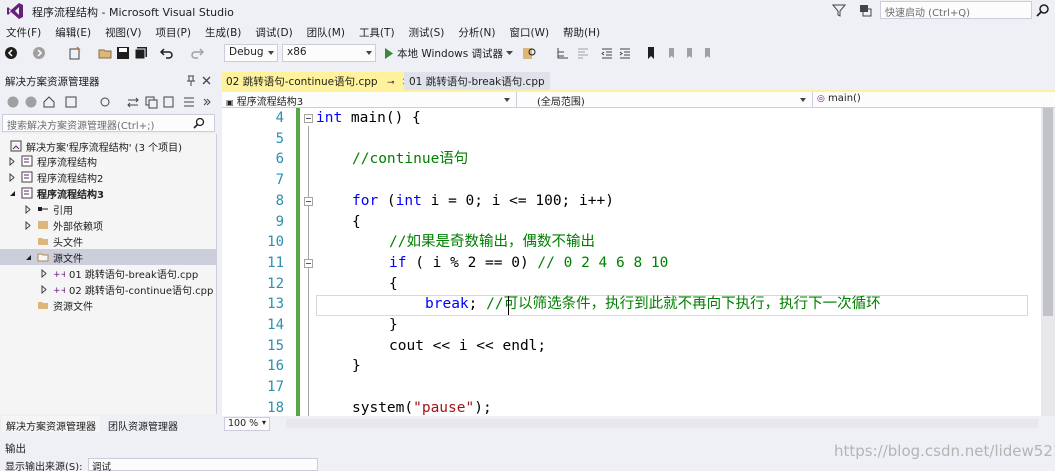  Describe the element at coordinates (275, 366) in the screenshot. I see `line-number: 16` at that location.